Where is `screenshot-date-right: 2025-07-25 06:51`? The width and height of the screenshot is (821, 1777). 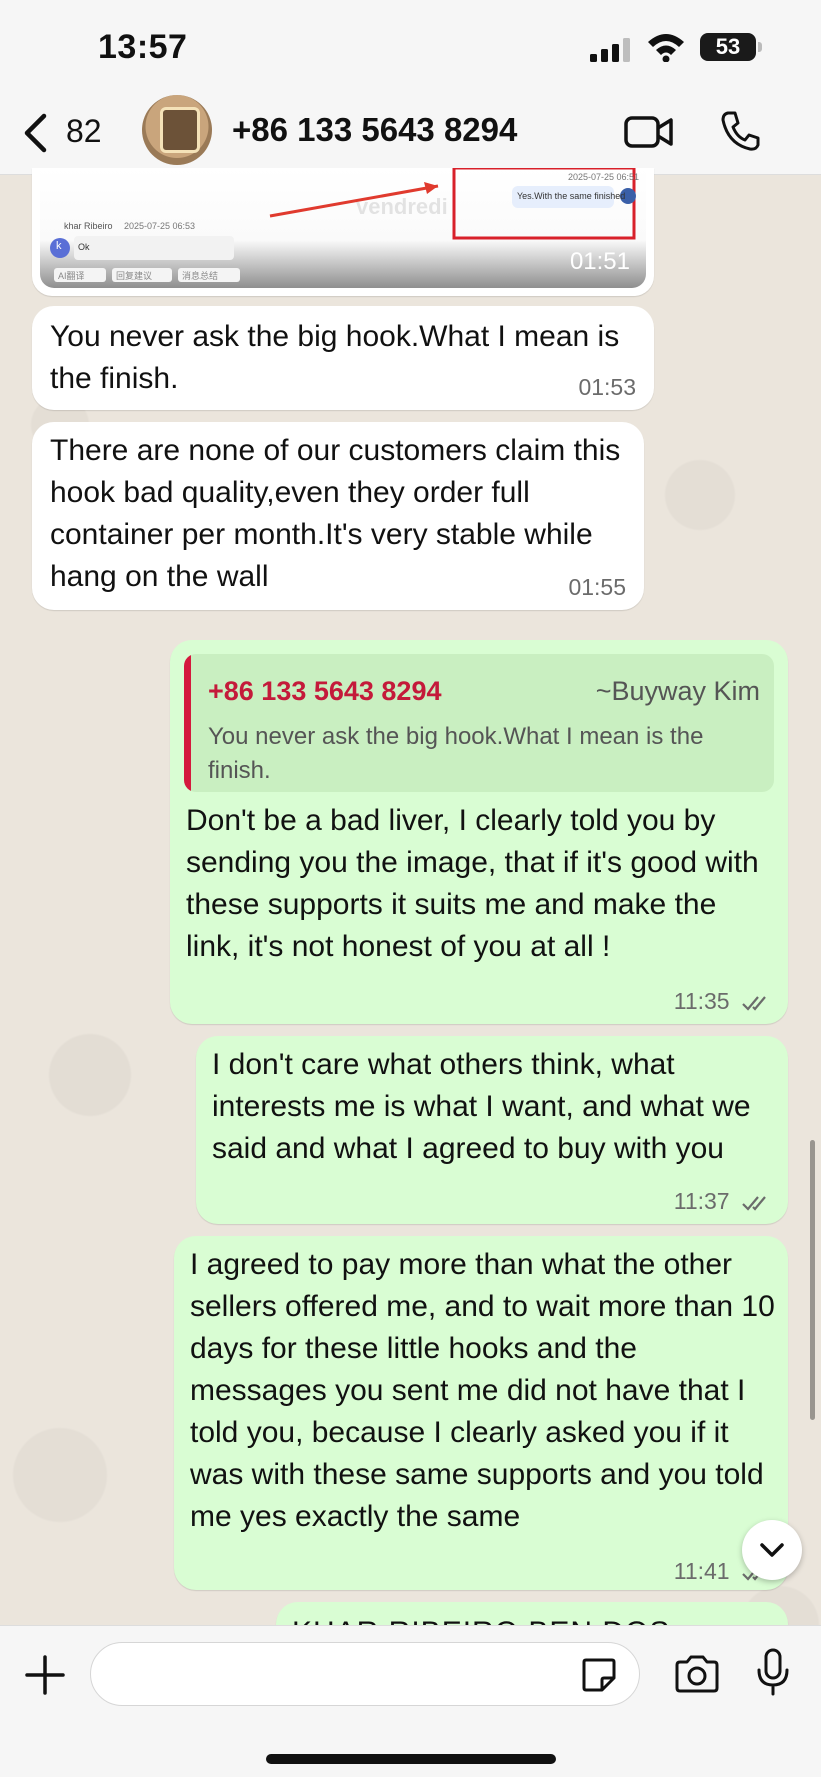
screenshot-date-right: 2025-07-25 06:51 is located at coordinates (604, 177).